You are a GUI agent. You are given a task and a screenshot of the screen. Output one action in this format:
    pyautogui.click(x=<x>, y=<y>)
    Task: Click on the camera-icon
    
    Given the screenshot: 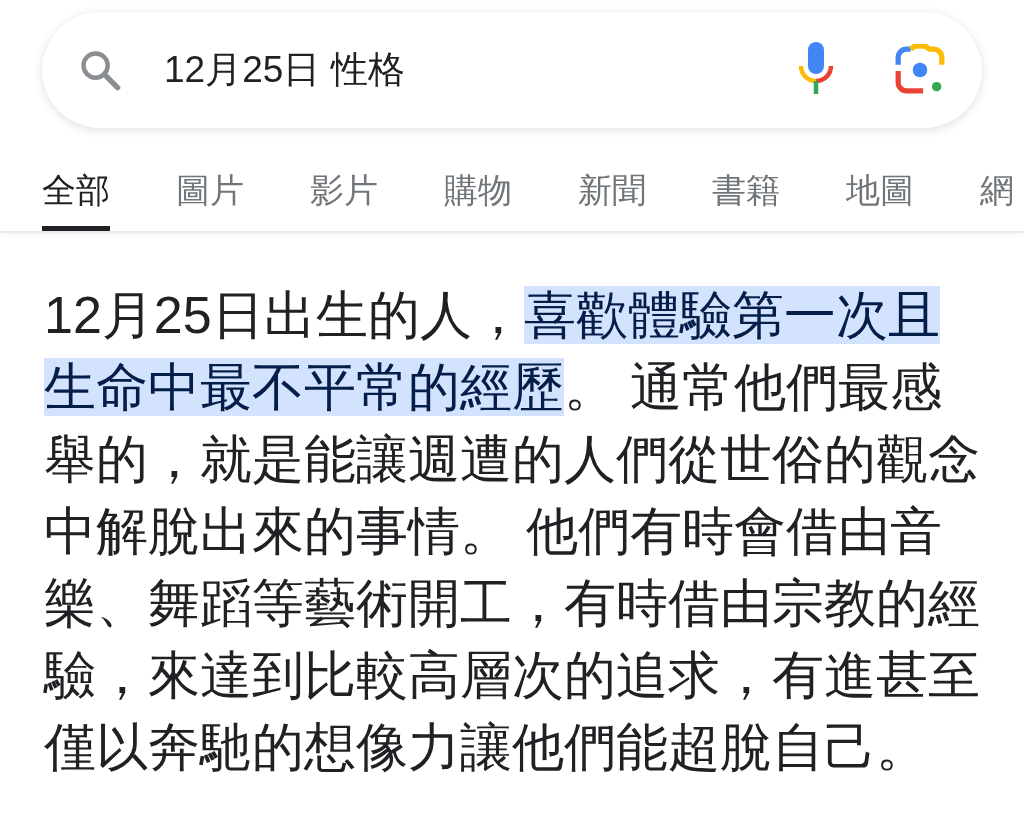 What is the action you would take?
    pyautogui.click(x=920, y=70)
    